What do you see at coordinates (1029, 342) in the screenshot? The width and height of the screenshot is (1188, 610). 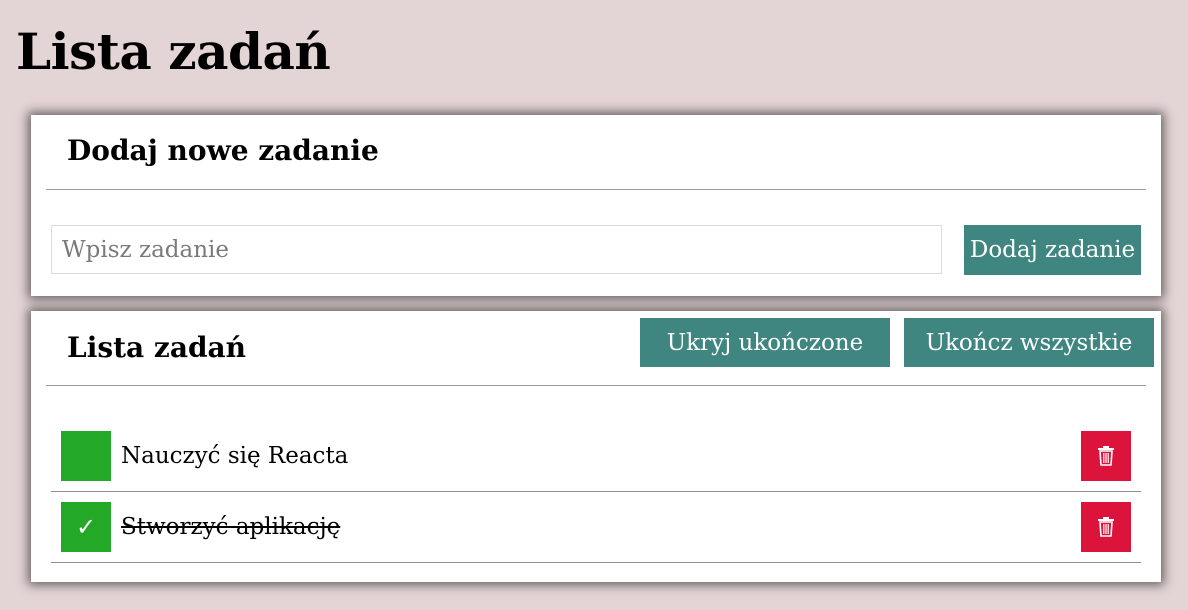 I see `complete-all-button: Ukończ wszystkie` at bounding box center [1029, 342].